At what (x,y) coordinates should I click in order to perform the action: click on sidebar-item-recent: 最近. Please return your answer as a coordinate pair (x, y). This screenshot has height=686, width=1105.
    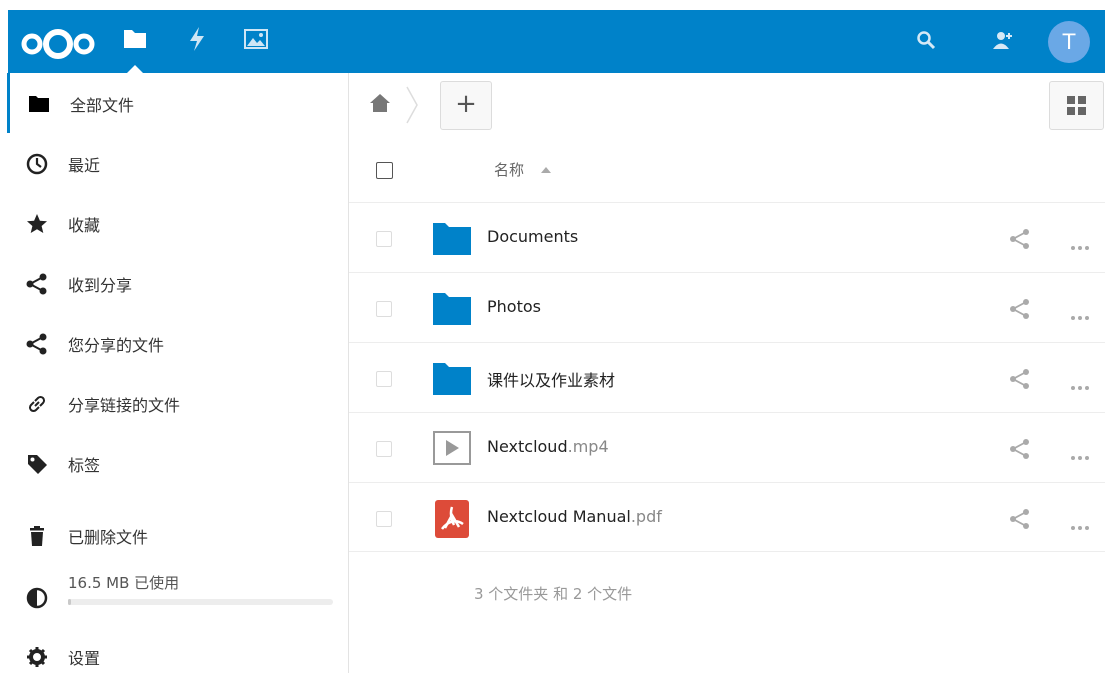
    Looking at the image, I should click on (178, 163).